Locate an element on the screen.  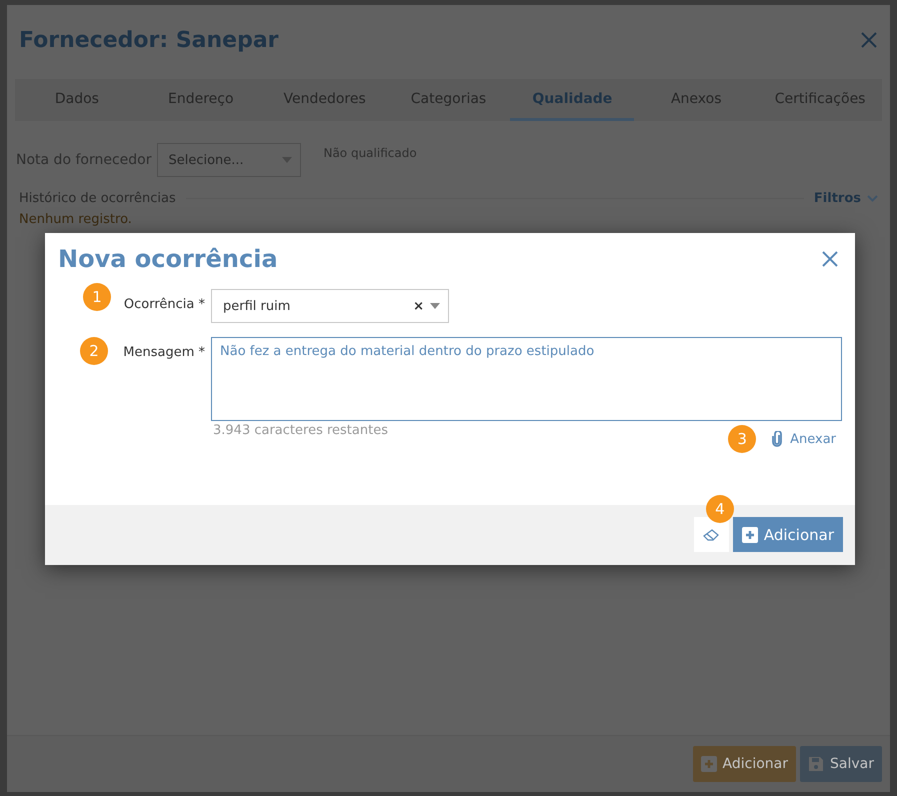
filters-toggle: Filtros is located at coordinates (846, 198).